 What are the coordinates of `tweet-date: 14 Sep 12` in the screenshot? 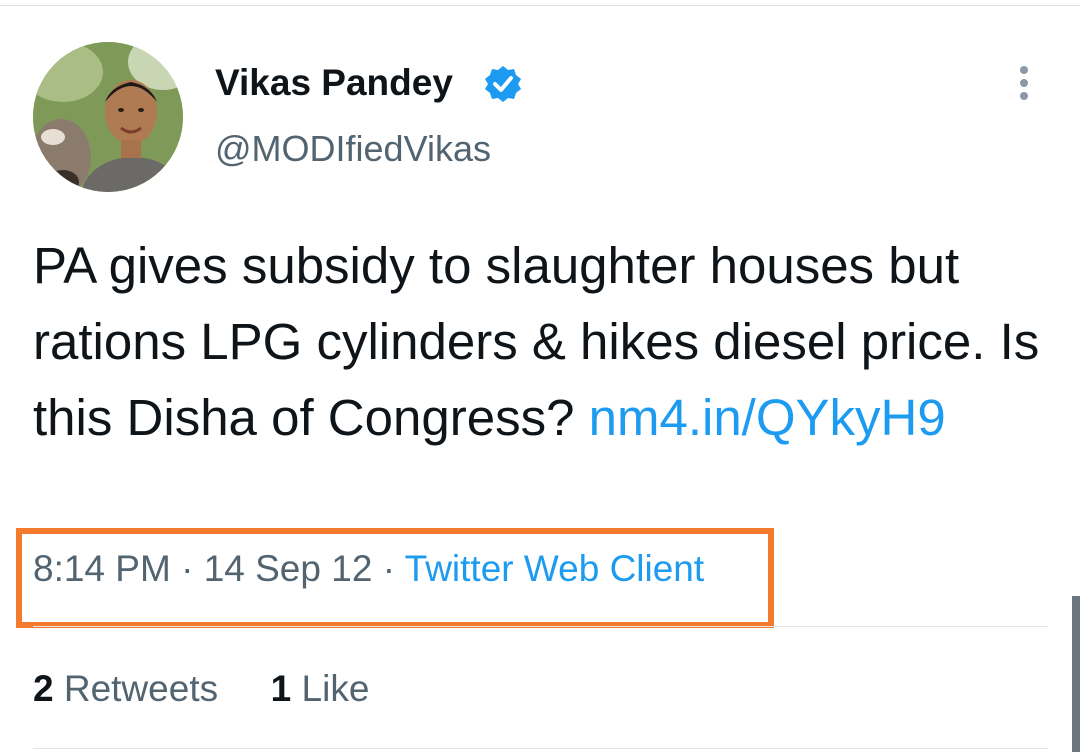 It's located at (288, 568).